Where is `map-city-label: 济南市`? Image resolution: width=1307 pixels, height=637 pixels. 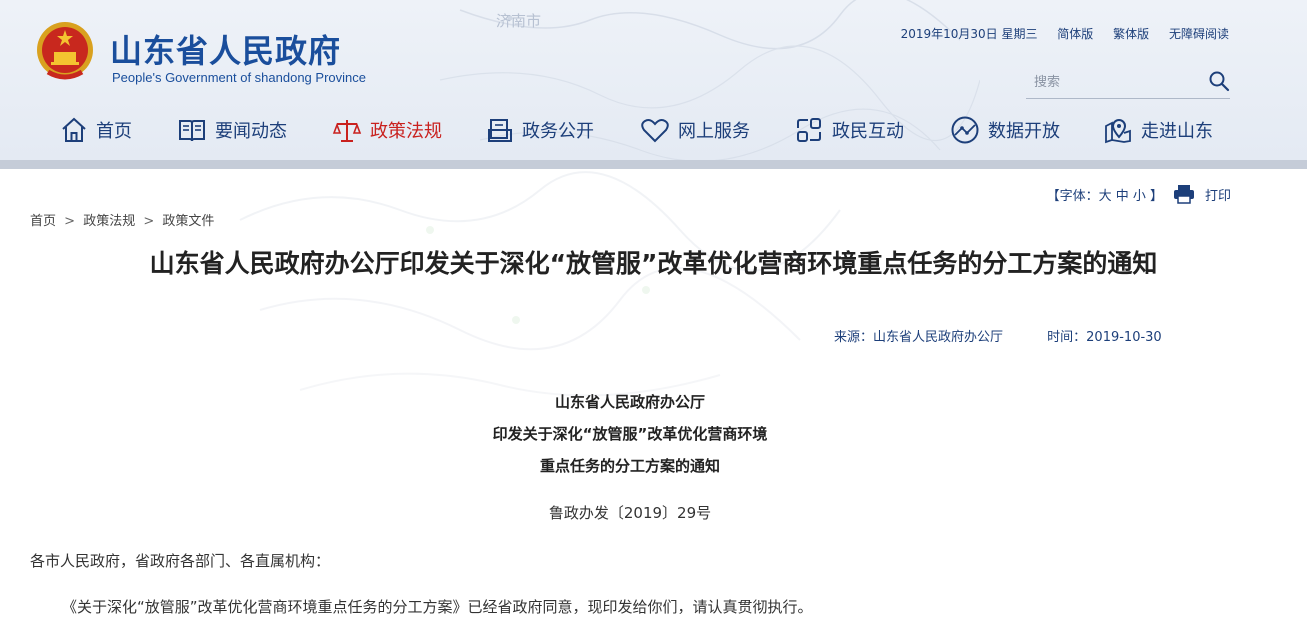
map-city-label: 济南市 is located at coordinates (519, 21).